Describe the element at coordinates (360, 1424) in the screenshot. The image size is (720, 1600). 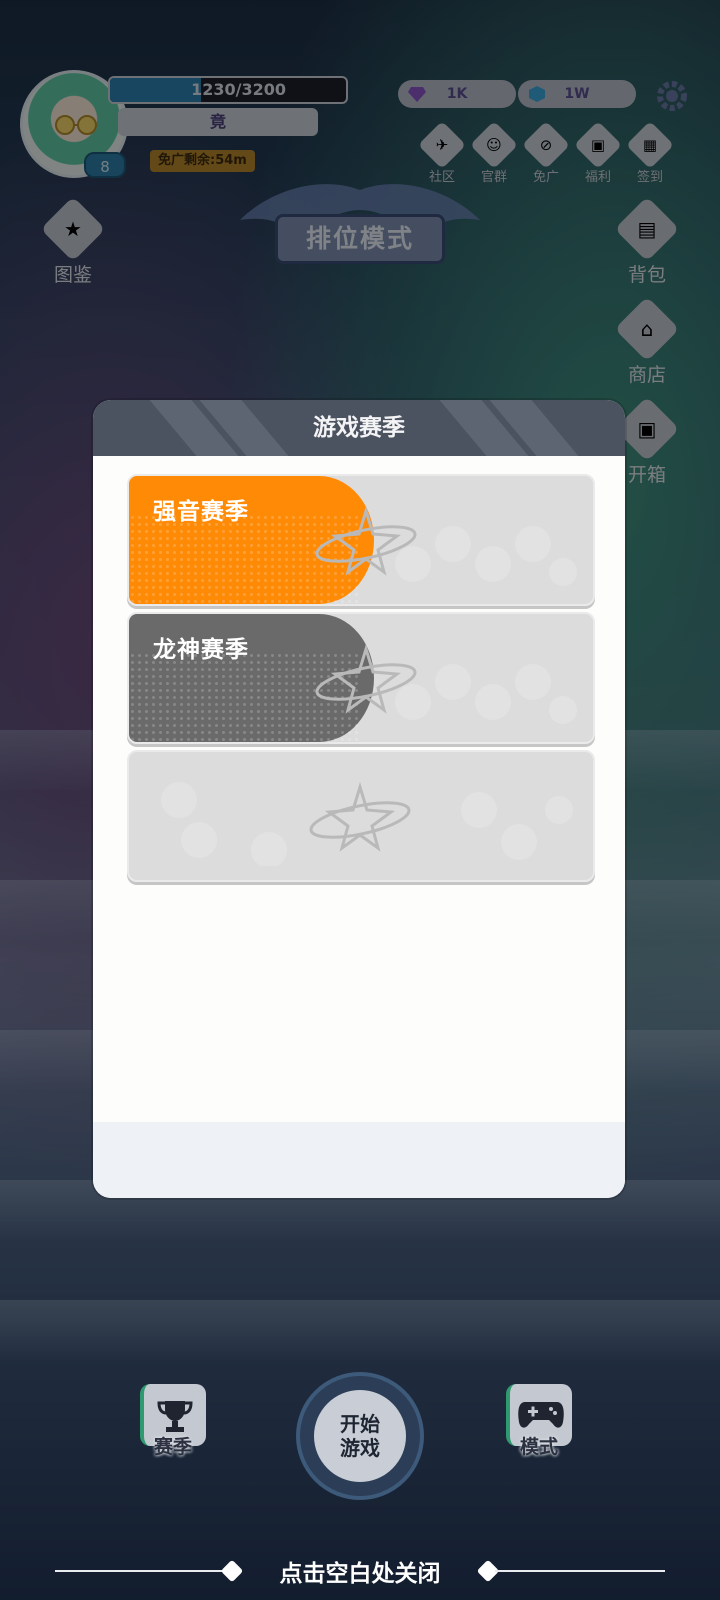
I see `start-line1: 开始` at that location.